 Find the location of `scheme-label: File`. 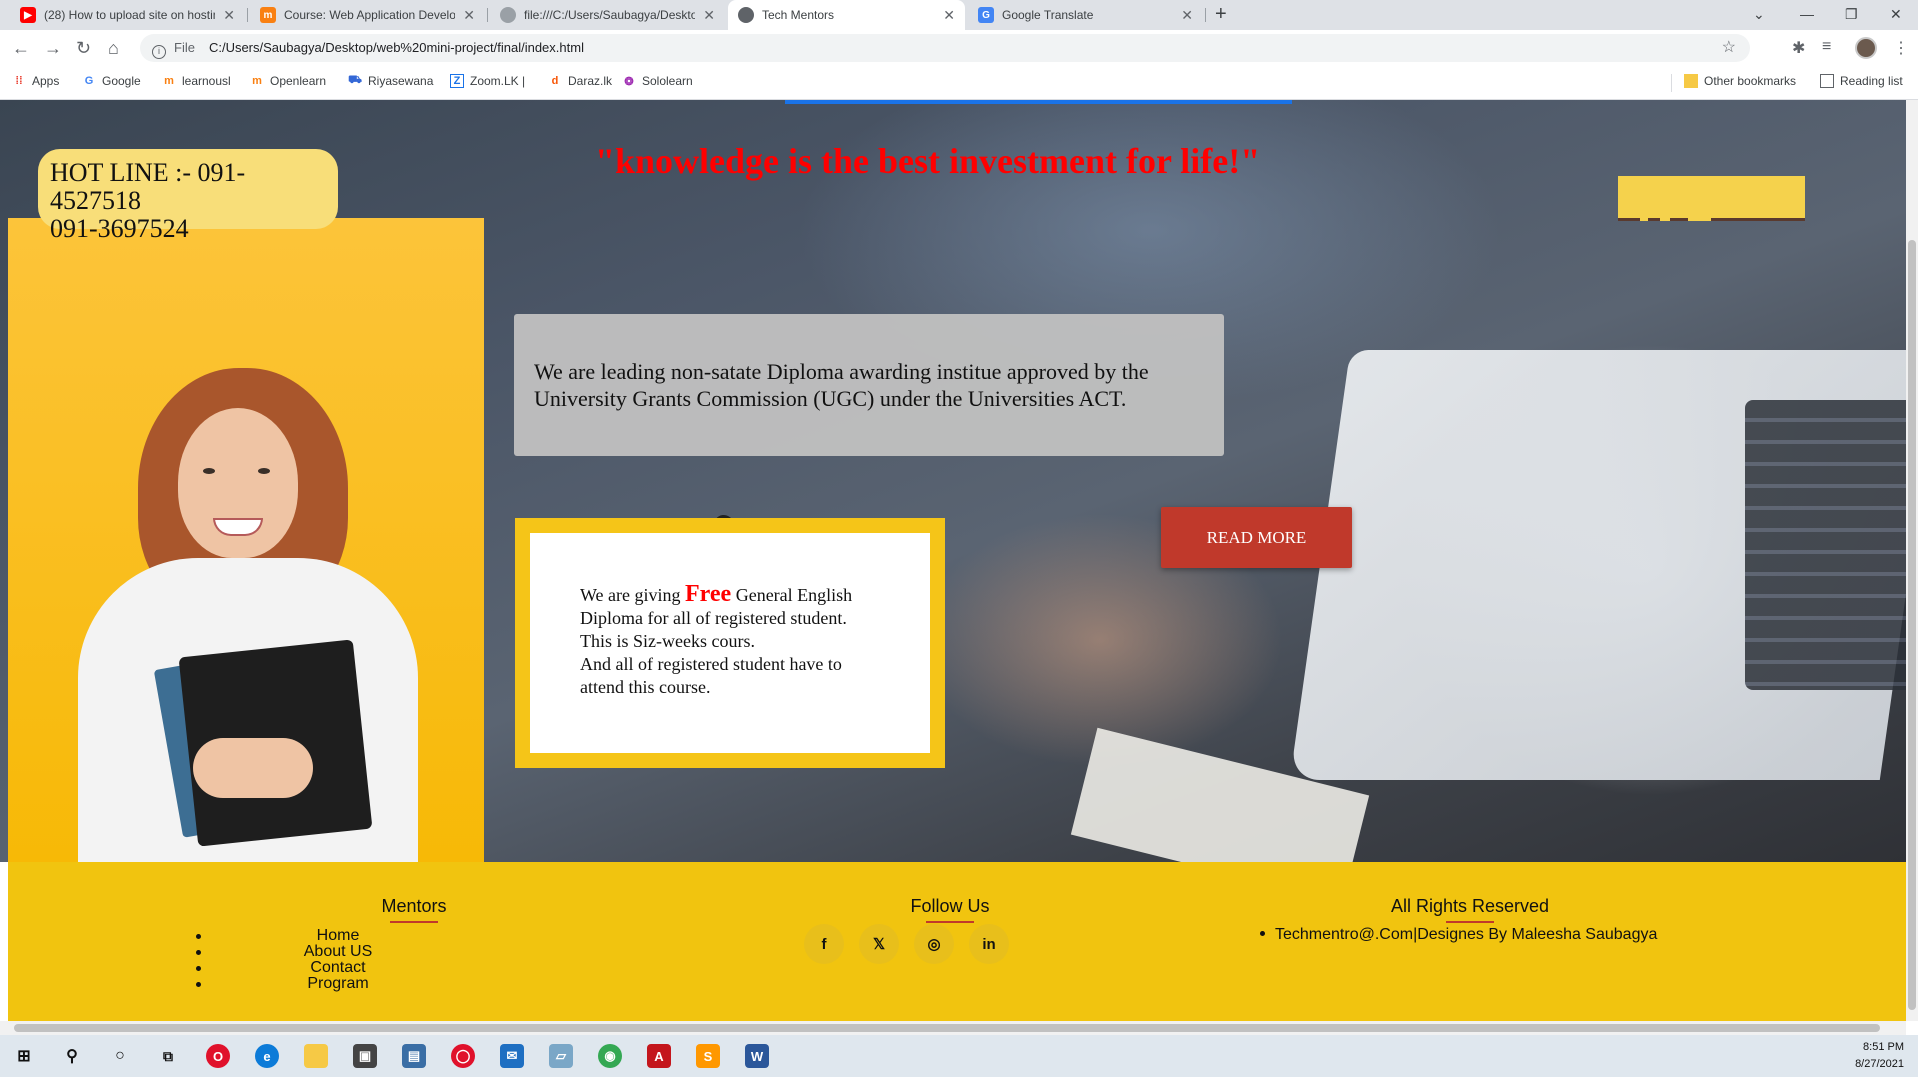

scheme-label: File is located at coordinates (184, 47).